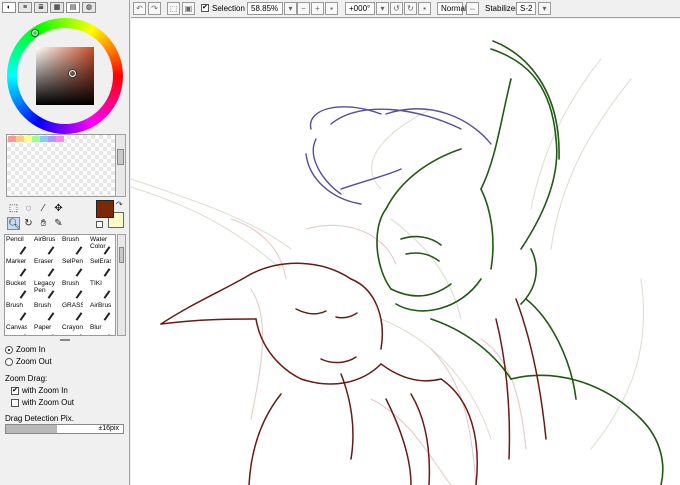  Describe the element at coordinates (526, 8) in the screenshot. I see `stabilizer-field: S-2` at that location.